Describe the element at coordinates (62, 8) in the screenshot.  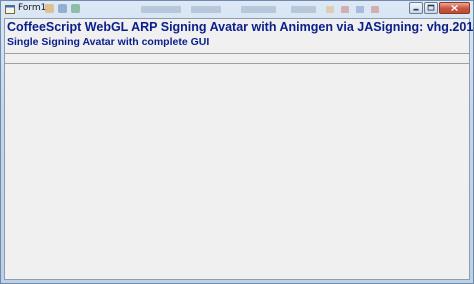
I see `save-icon` at that location.